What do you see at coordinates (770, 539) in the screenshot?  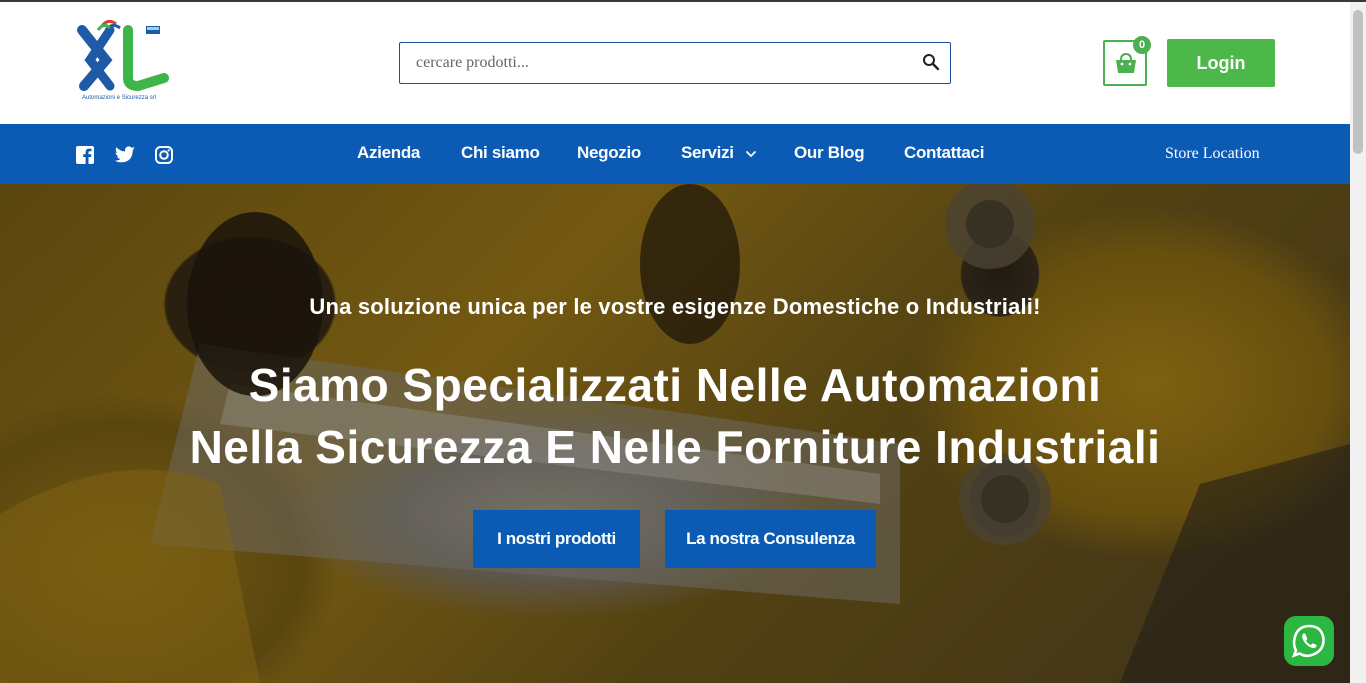 I see `consulting-button: La nostra Consulenza` at bounding box center [770, 539].